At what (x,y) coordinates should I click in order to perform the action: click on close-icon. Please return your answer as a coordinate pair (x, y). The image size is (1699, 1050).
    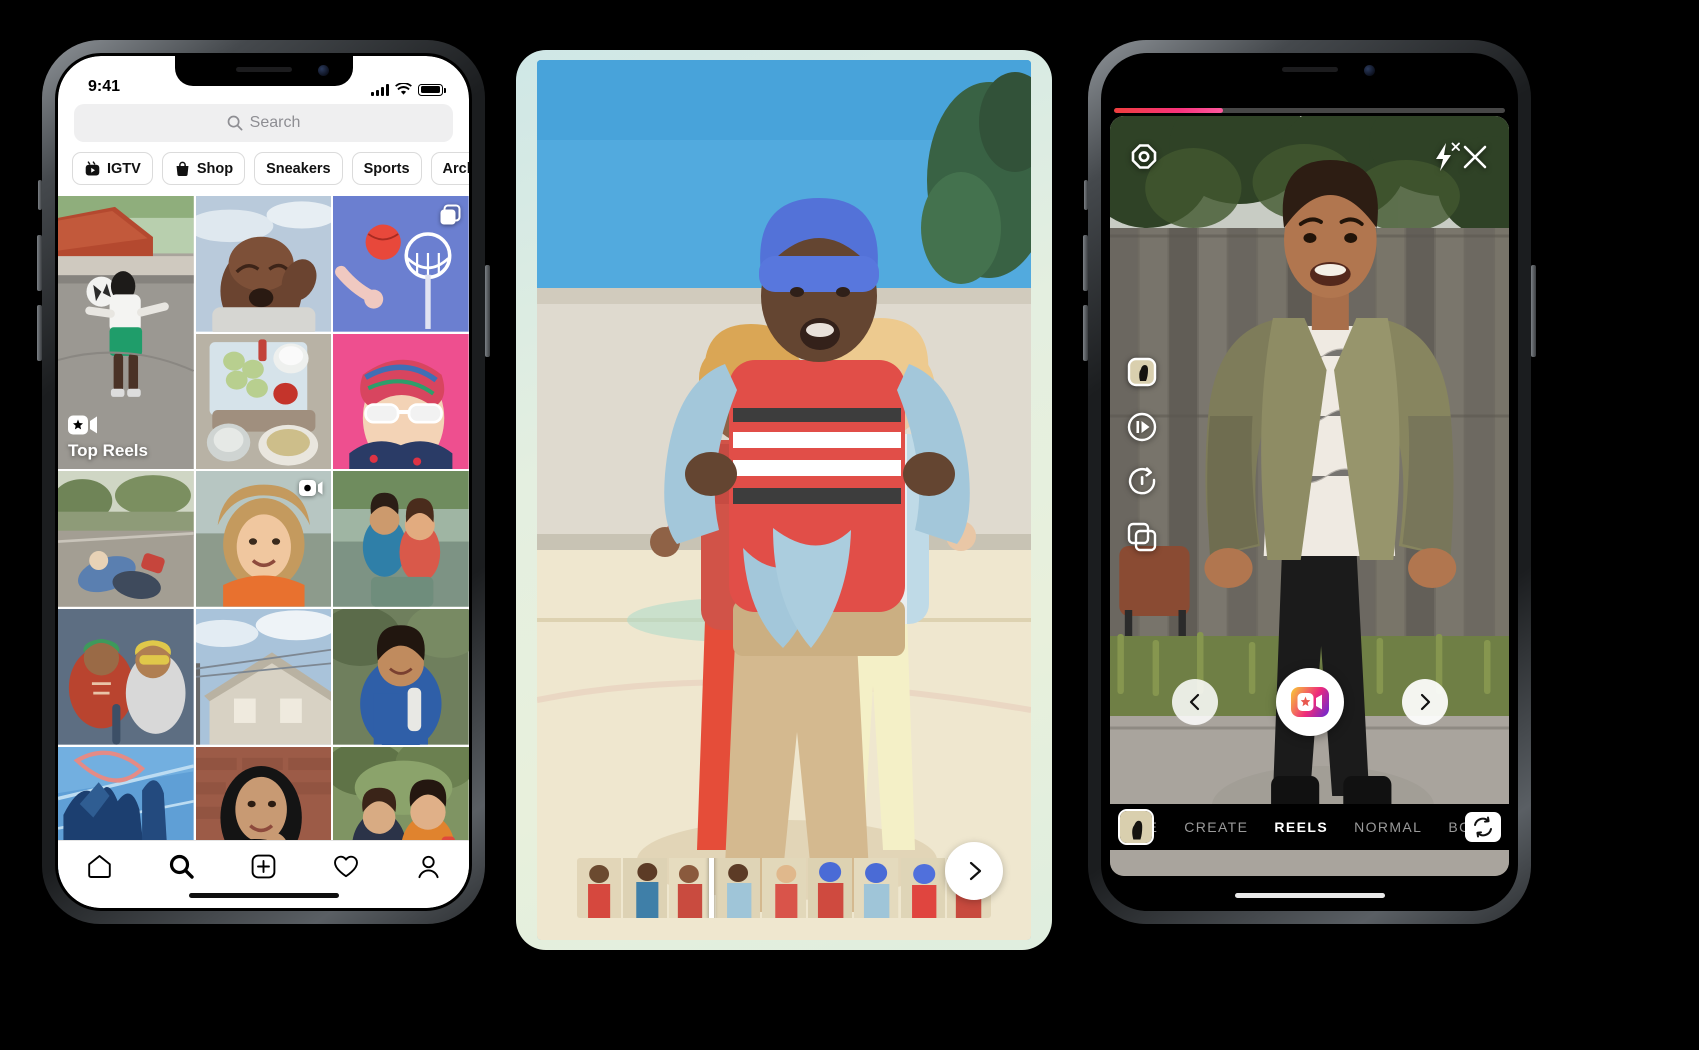
    Looking at the image, I should click on (1475, 157).